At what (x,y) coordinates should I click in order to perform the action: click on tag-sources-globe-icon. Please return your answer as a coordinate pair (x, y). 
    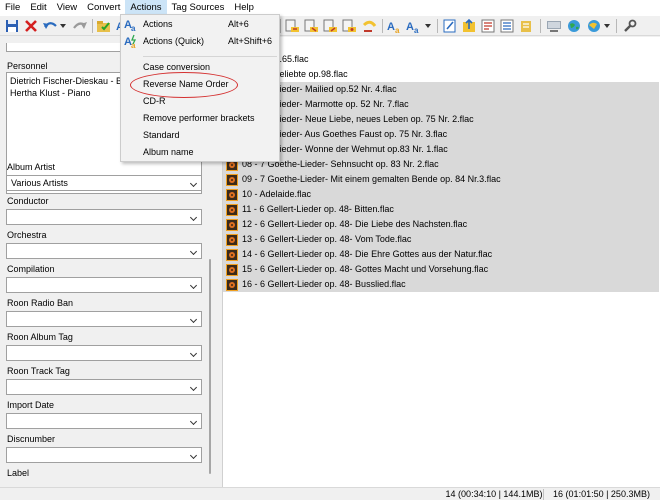
    Looking at the image, I should click on (594, 26).